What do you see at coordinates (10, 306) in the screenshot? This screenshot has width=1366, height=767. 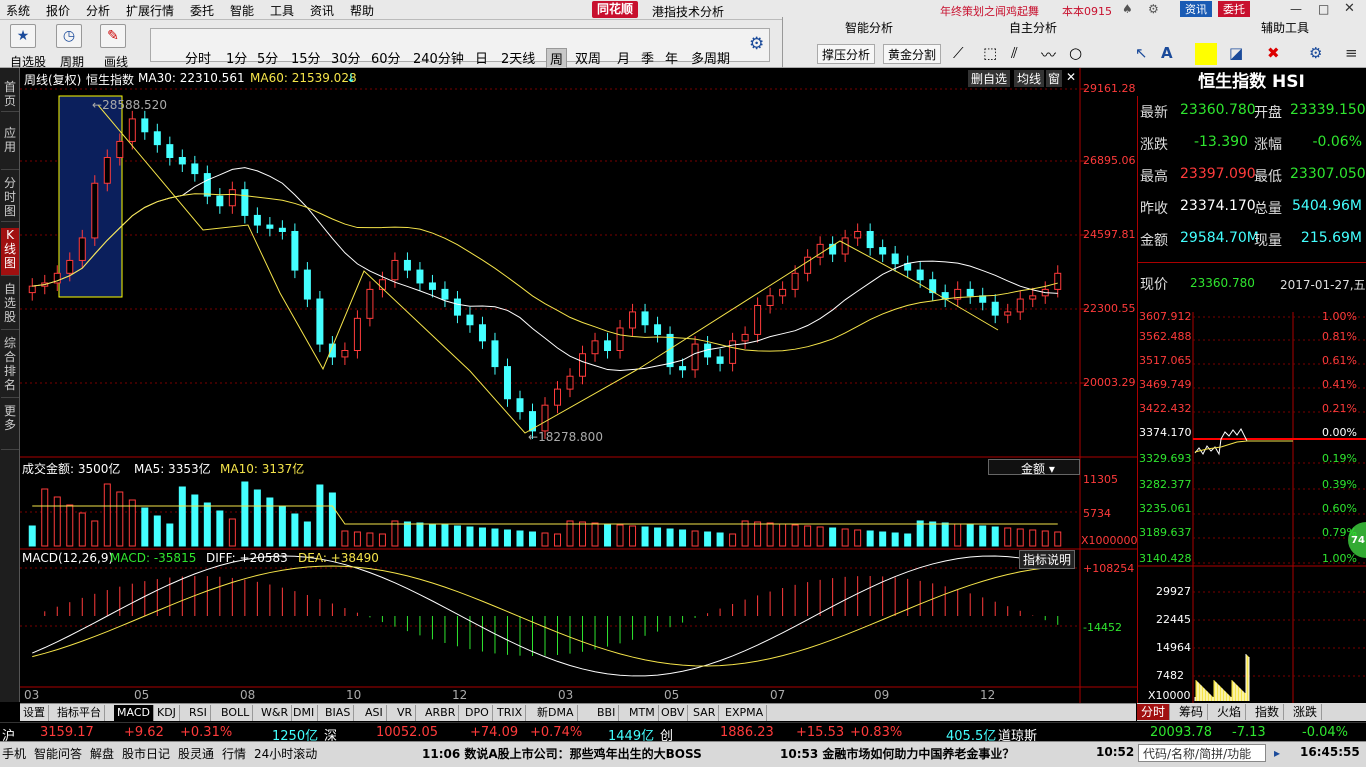 I see `tab-watchlist: 自选股` at bounding box center [10, 306].